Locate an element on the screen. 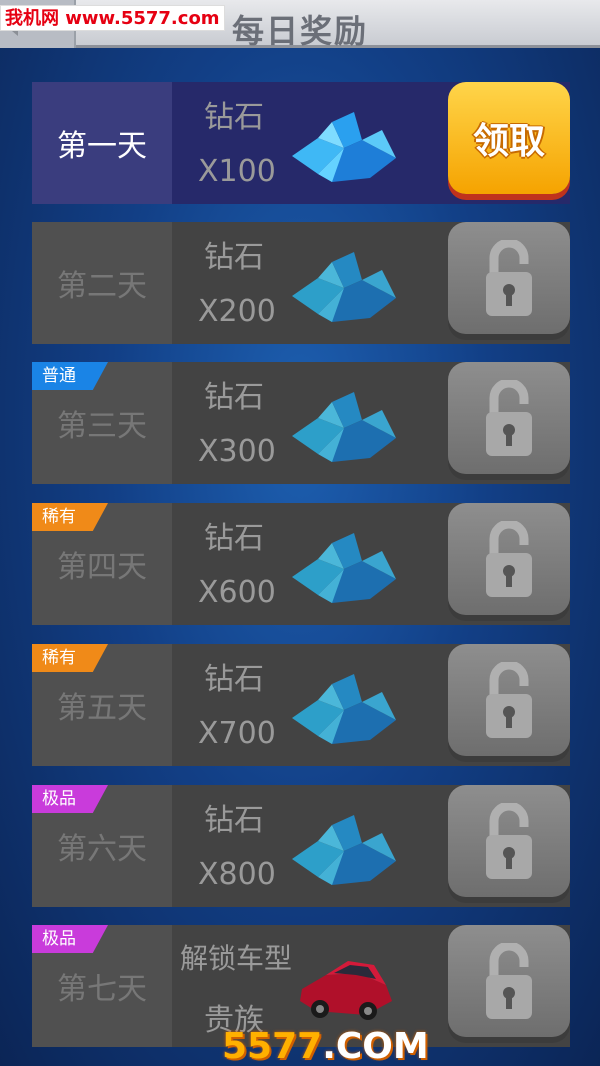  day-label: 第七天 is located at coordinates (102, 989).